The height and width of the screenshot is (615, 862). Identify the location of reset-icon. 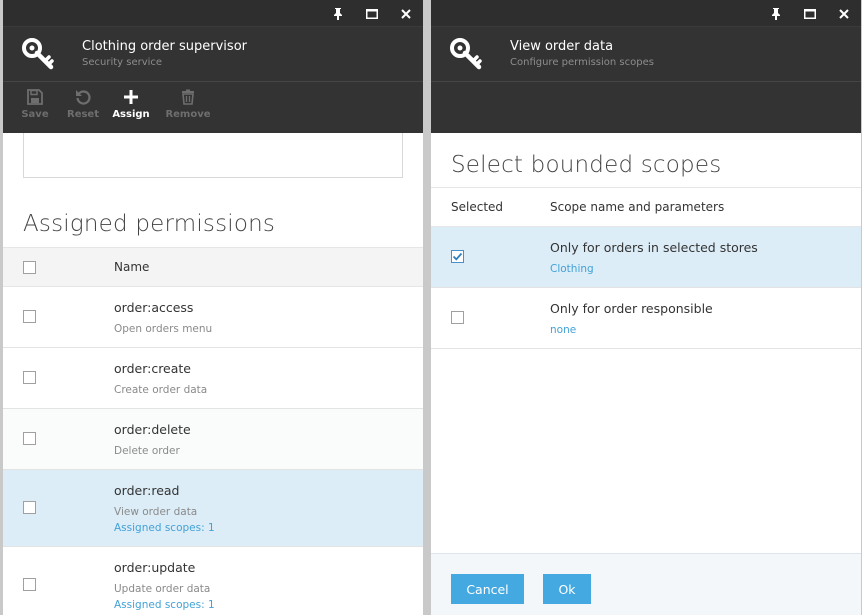
(83, 97).